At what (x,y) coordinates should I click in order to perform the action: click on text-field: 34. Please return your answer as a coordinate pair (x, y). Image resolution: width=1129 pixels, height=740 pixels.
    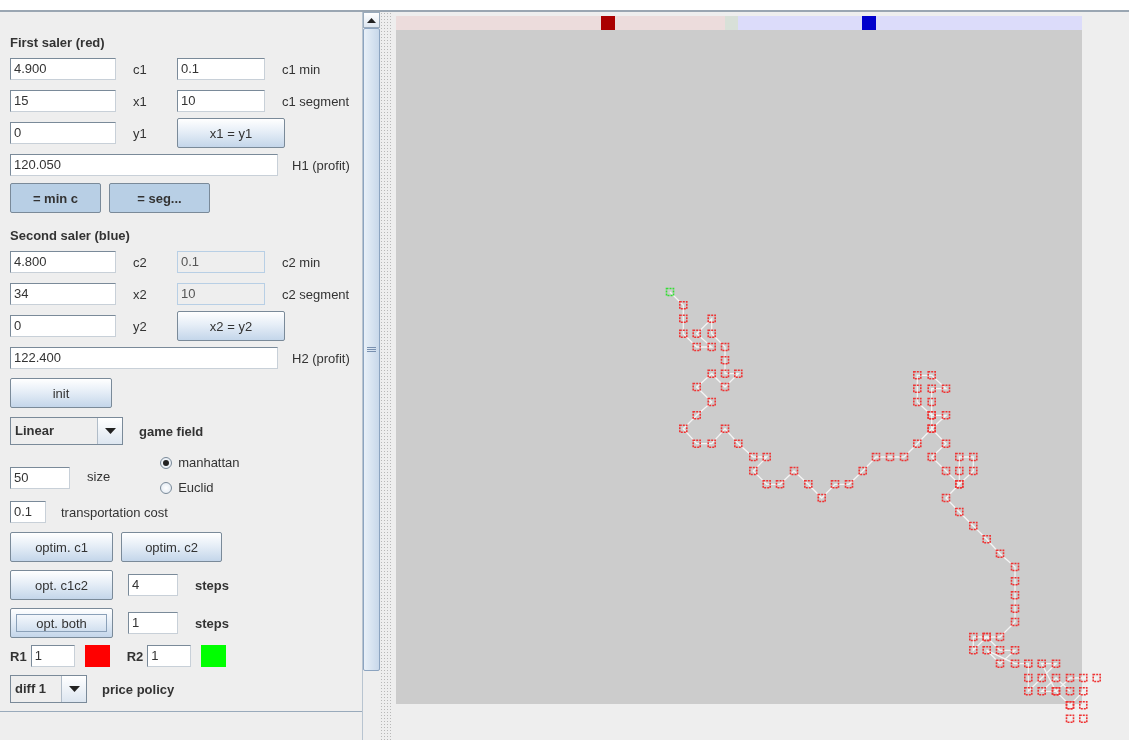
    Looking at the image, I should click on (63, 294).